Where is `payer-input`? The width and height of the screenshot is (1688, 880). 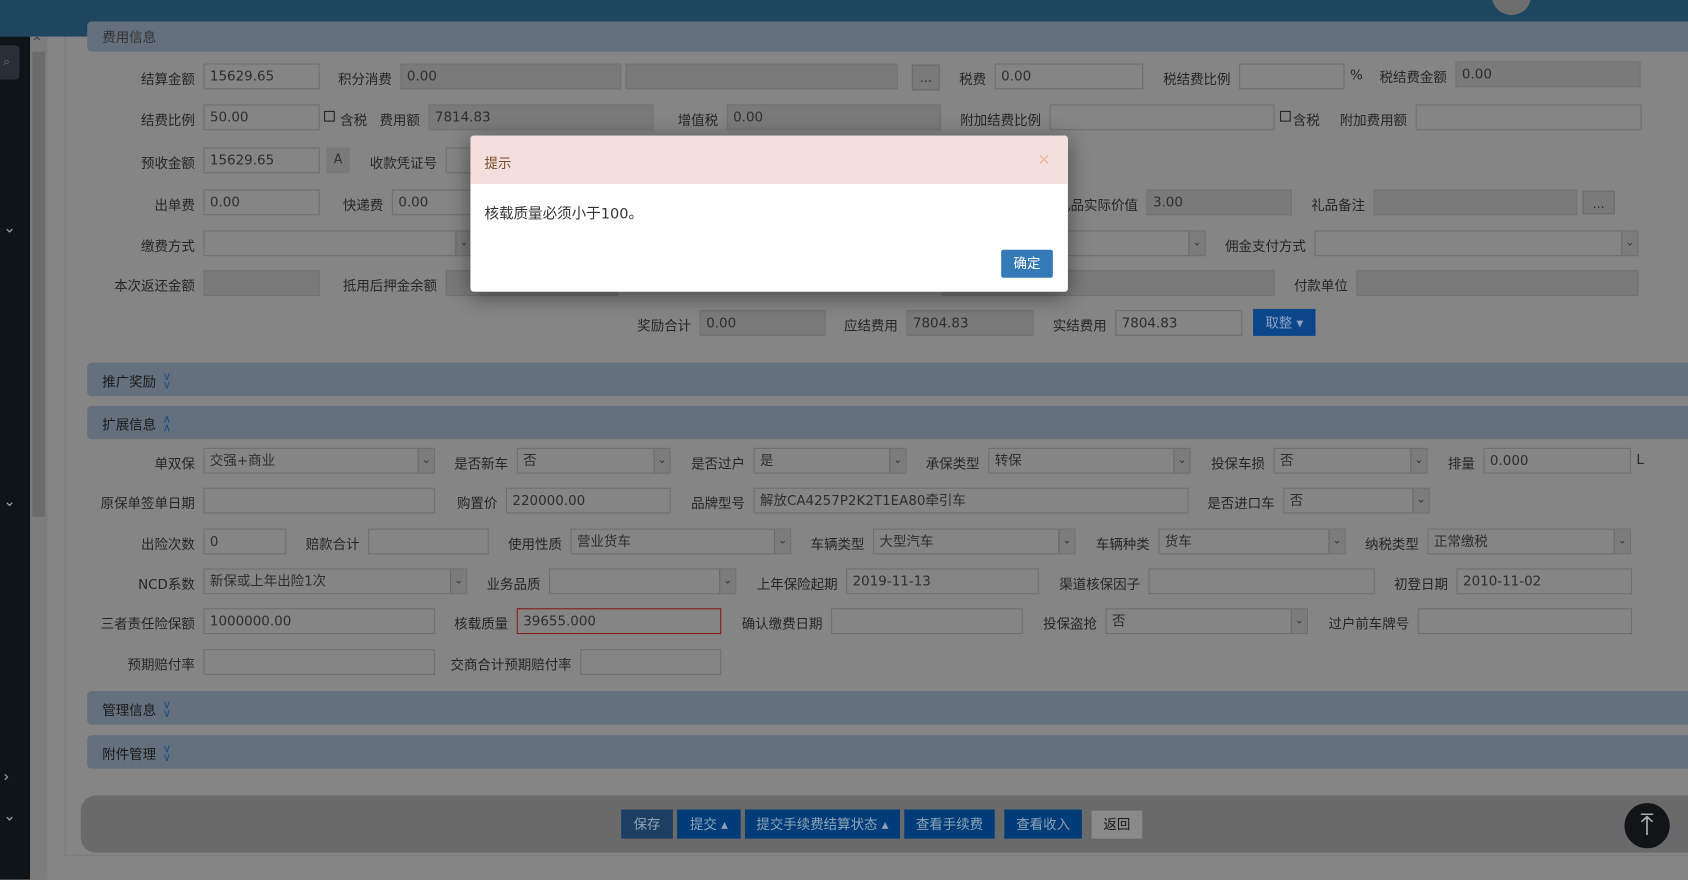 payer-input is located at coordinates (1497, 283).